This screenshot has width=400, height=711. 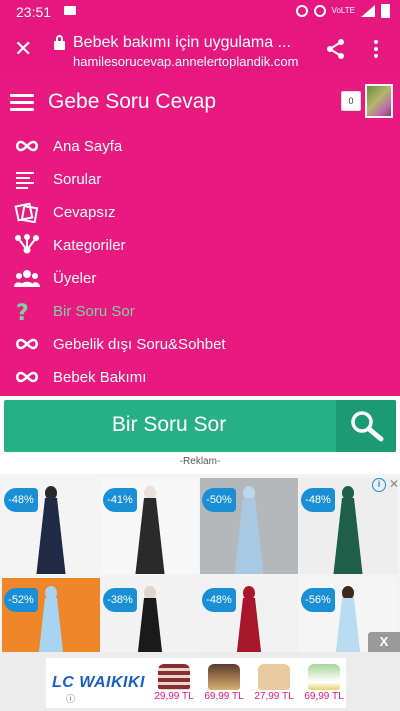 I want to click on close-tab-icon: ✕, so click(x=23, y=49).